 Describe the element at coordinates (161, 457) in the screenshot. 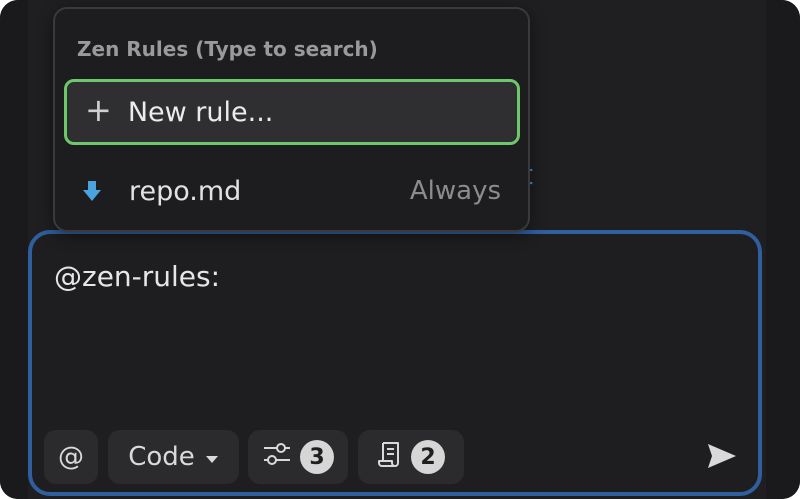

I see `mode-label: Code` at that location.